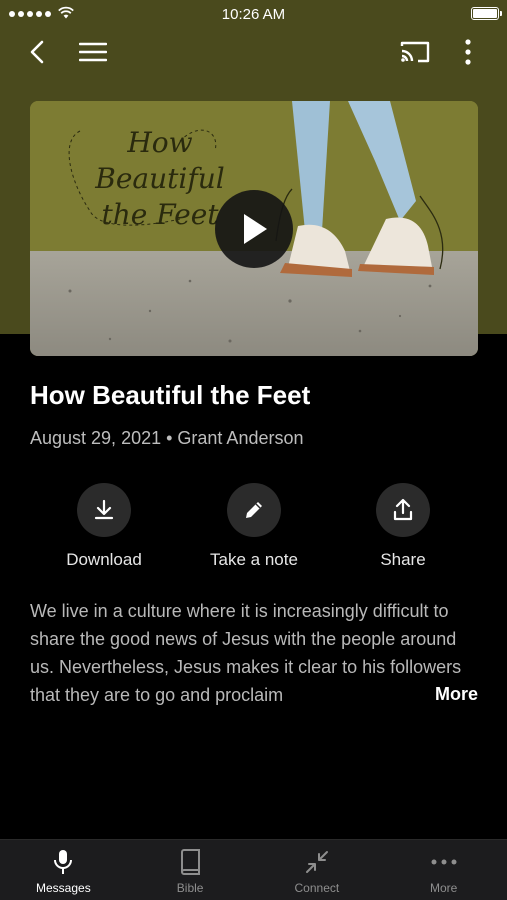 This screenshot has width=507, height=900. I want to click on share-button: Share, so click(403, 526).